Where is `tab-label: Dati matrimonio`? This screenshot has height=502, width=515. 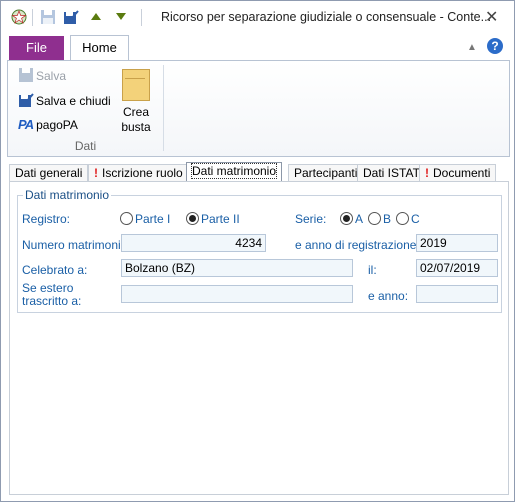
tab-label: Dati matrimonio is located at coordinates (234, 171).